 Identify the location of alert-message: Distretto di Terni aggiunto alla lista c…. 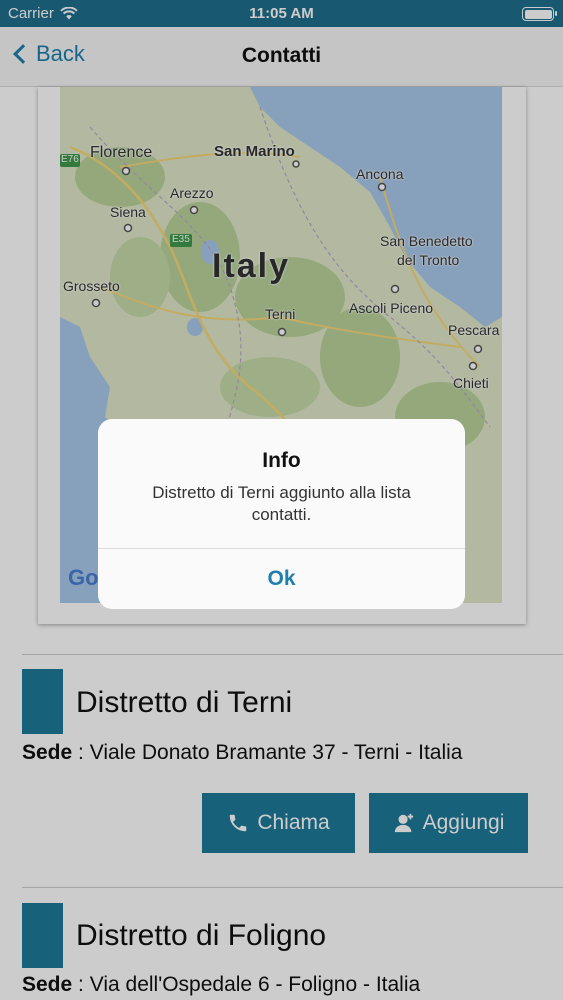
(281, 503).